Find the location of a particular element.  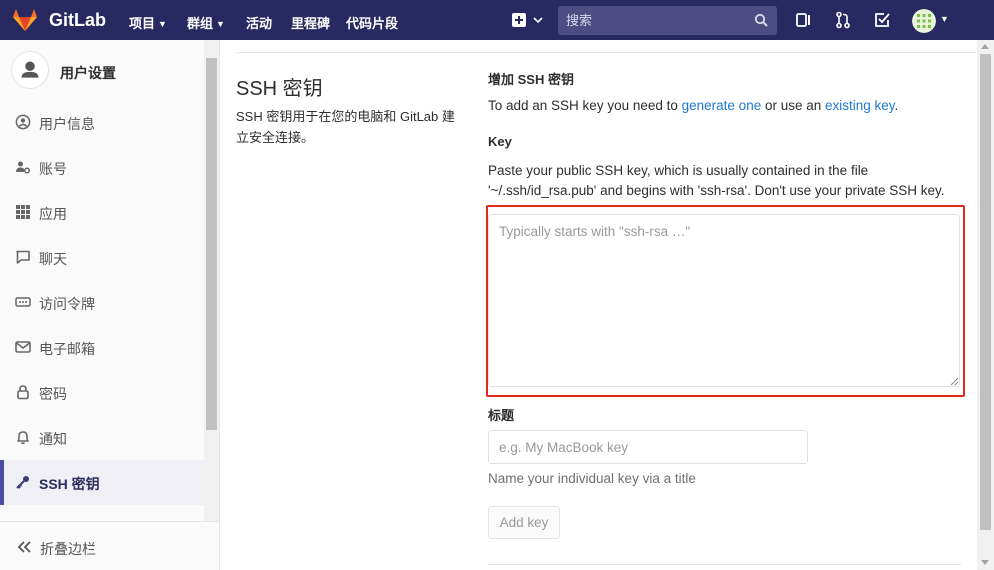

gitlab-logo-icon is located at coordinates (25, 20).